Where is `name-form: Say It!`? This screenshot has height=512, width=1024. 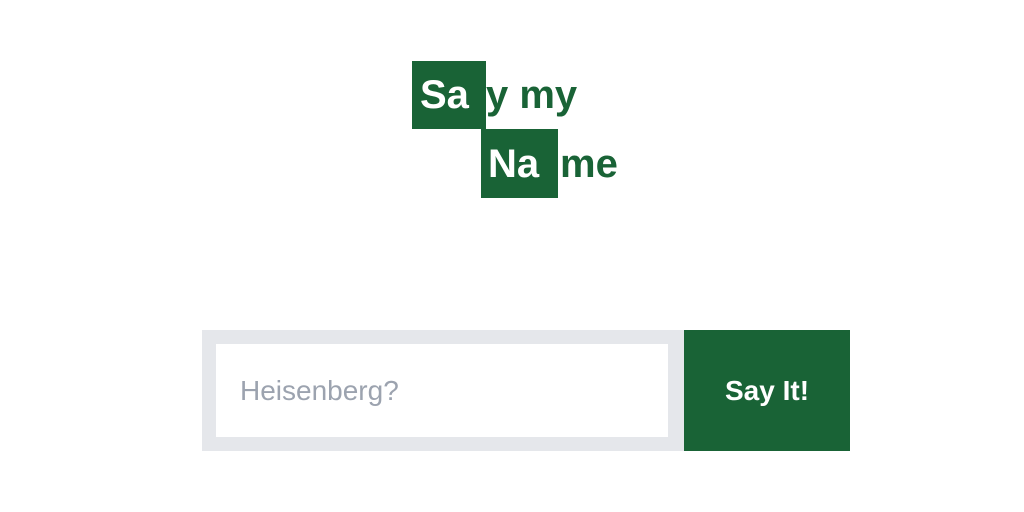
name-form: Say It! is located at coordinates (526, 390).